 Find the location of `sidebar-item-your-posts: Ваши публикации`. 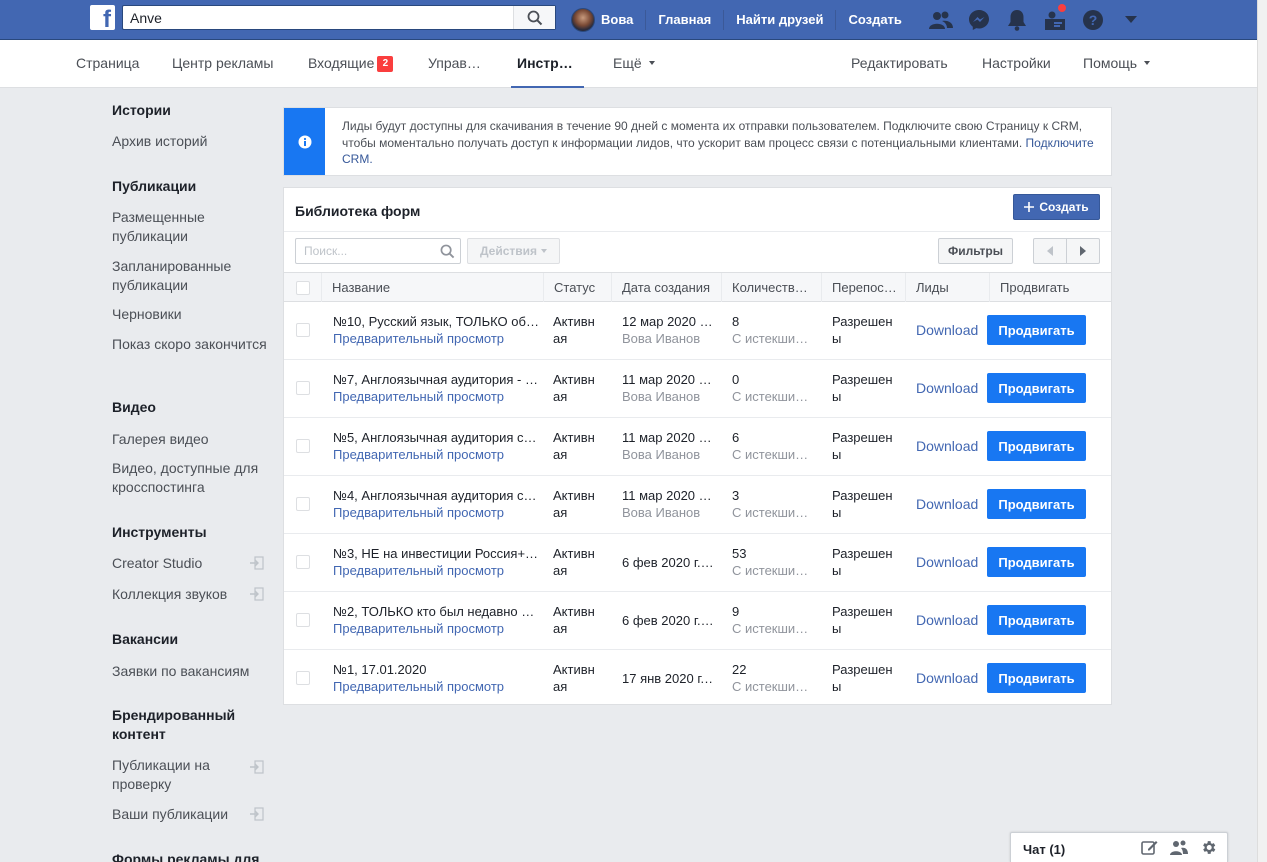

sidebar-item-your-posts: Ваши публикации is located at coordinates (191, 814).